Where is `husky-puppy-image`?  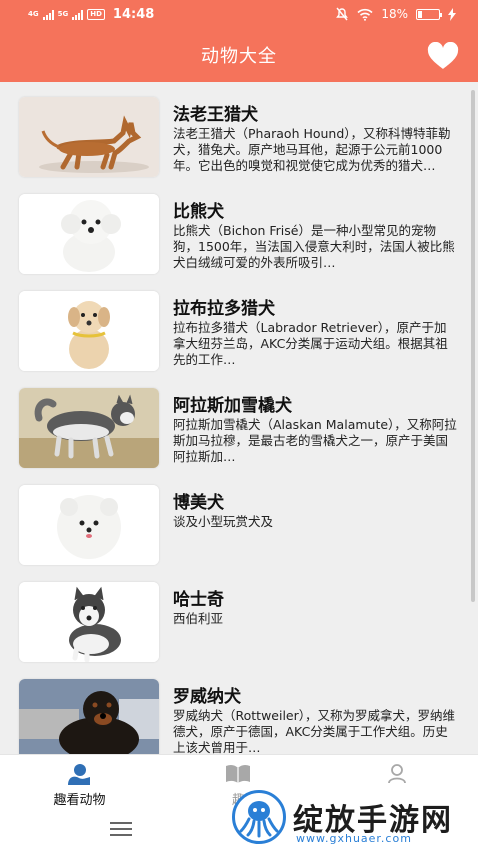
husky-puppy-image is located at coordinates (89, 622).